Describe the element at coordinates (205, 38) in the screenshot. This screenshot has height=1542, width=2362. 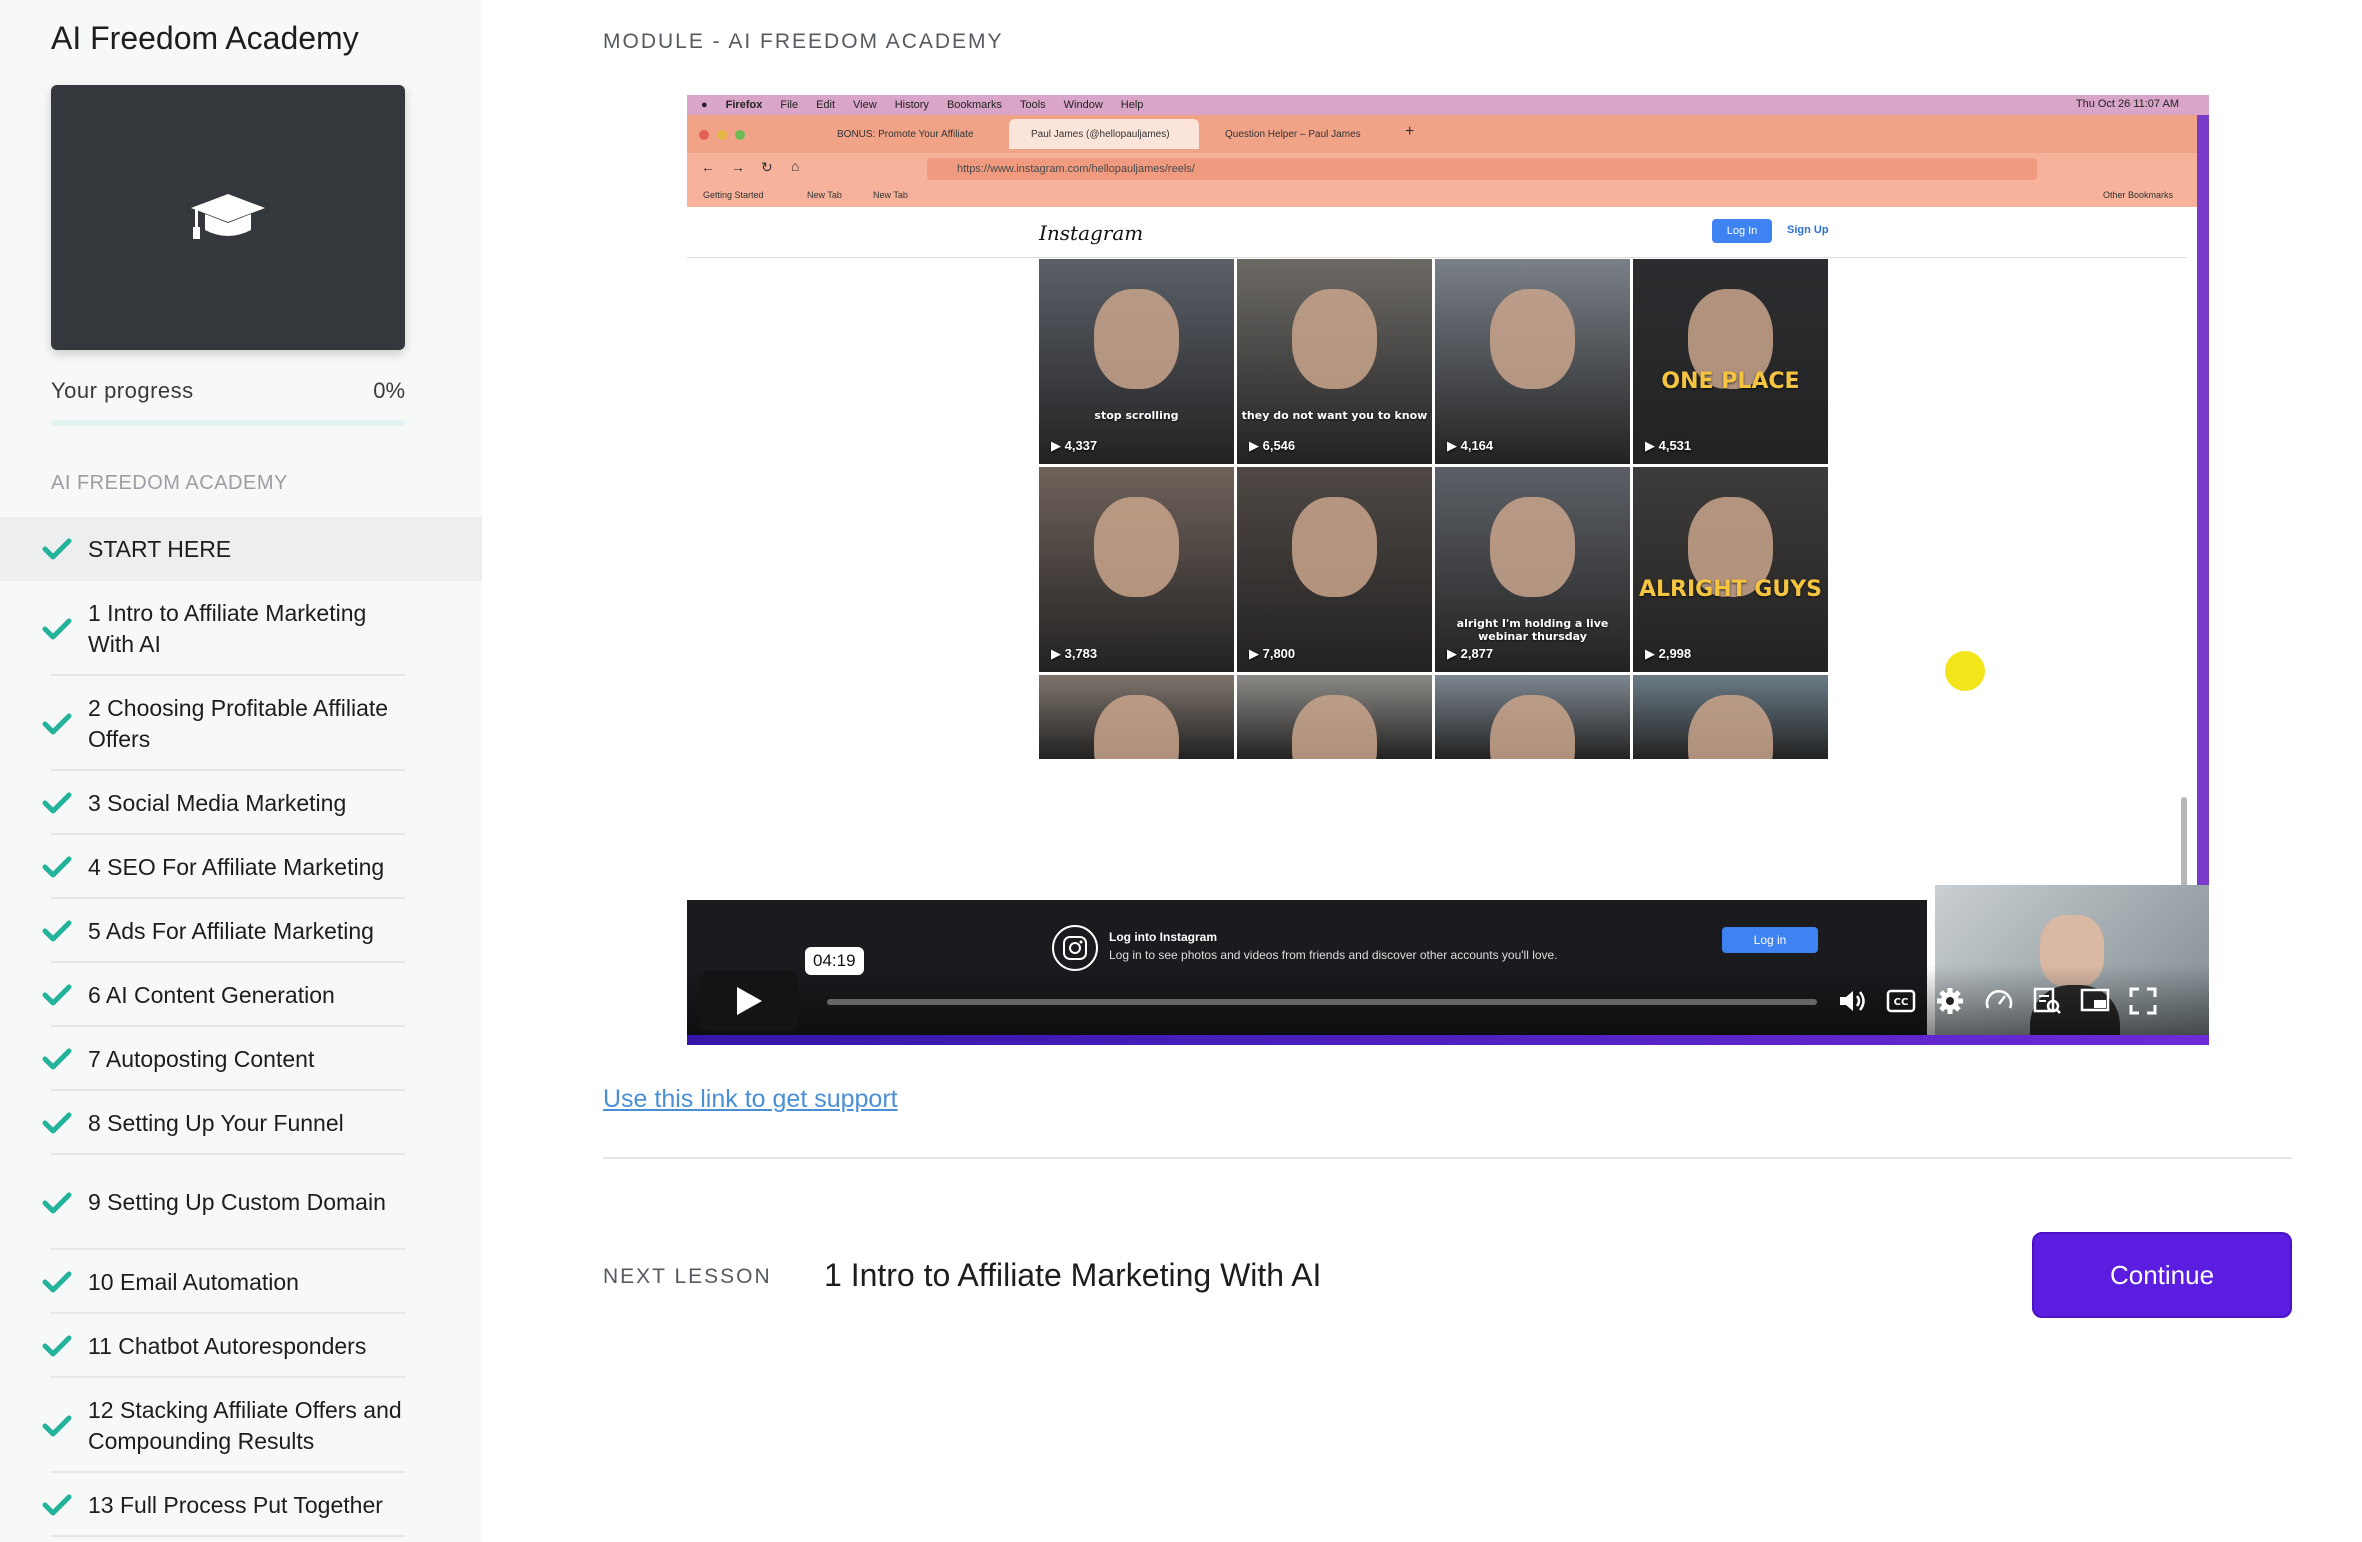
I see `course-title: AI Freedom Academy` at that location.